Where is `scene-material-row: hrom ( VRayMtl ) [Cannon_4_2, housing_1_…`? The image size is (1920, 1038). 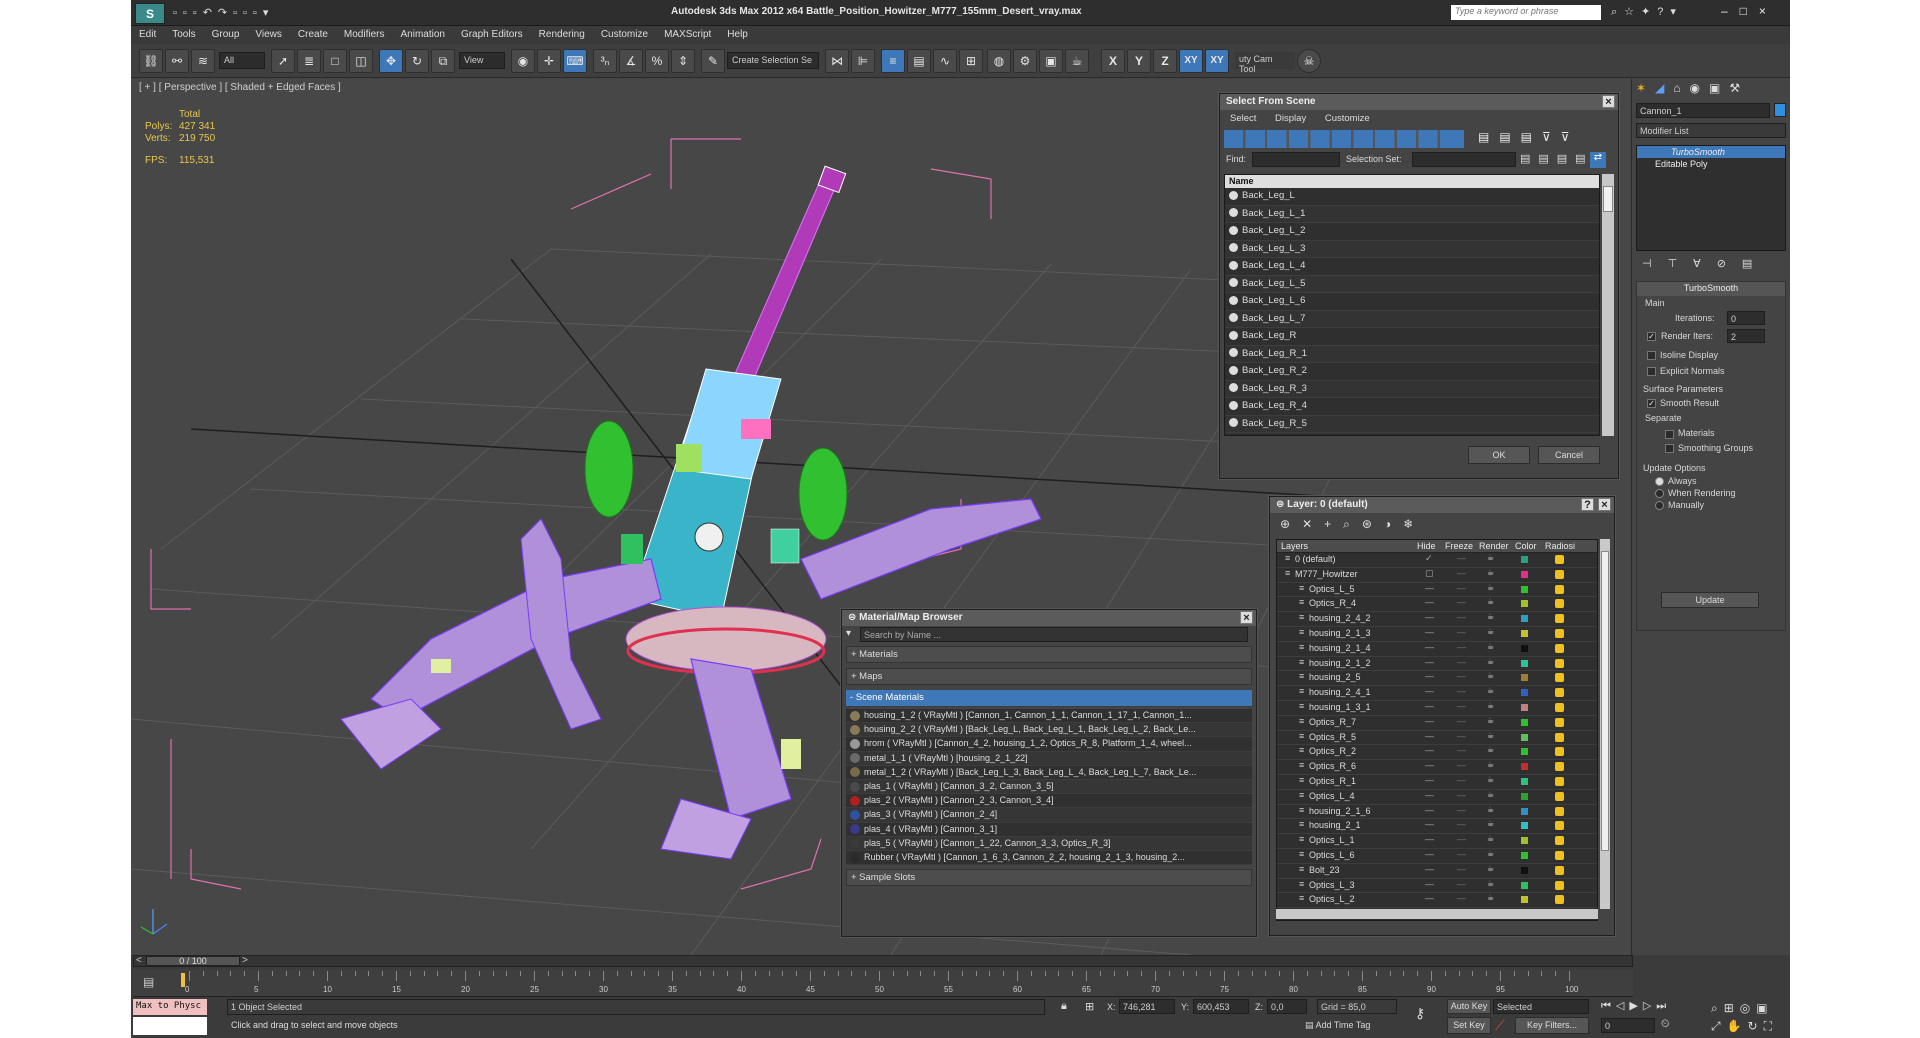
scene-material-row: hrom ( VRayMtl ) [Cannon_4_2, housing_1_… is located at coordinates (1049, 744).